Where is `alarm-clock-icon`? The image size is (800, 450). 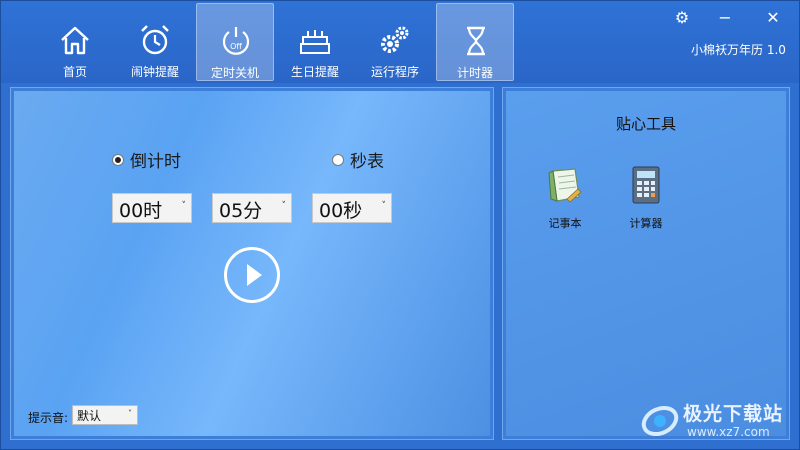 alarm-clock-icon is located at coordinates (155, 40).